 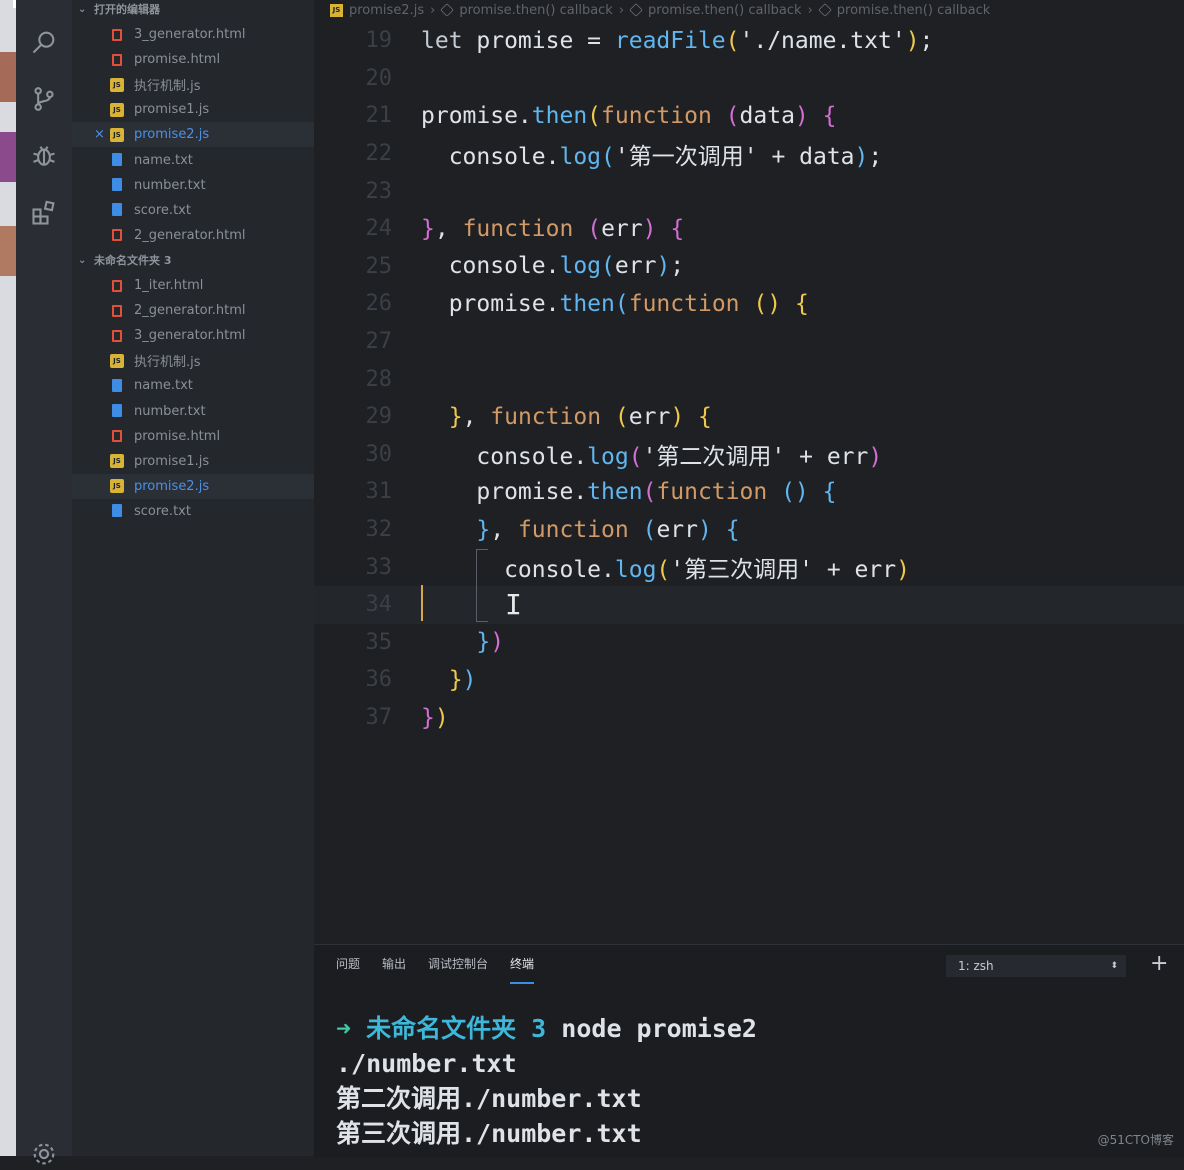 I want to click on tab-debug-console: 调试控制台, so click(x=458, y=966).